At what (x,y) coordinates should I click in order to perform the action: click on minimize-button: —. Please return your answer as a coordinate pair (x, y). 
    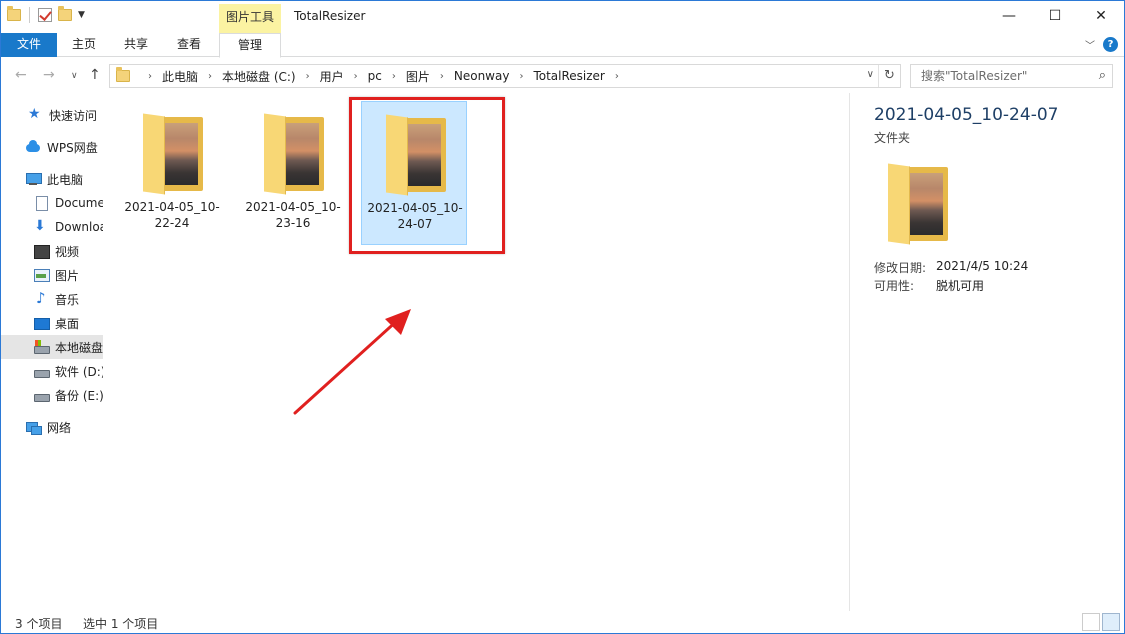
    Looking at the image, I should click on (1009, 16).